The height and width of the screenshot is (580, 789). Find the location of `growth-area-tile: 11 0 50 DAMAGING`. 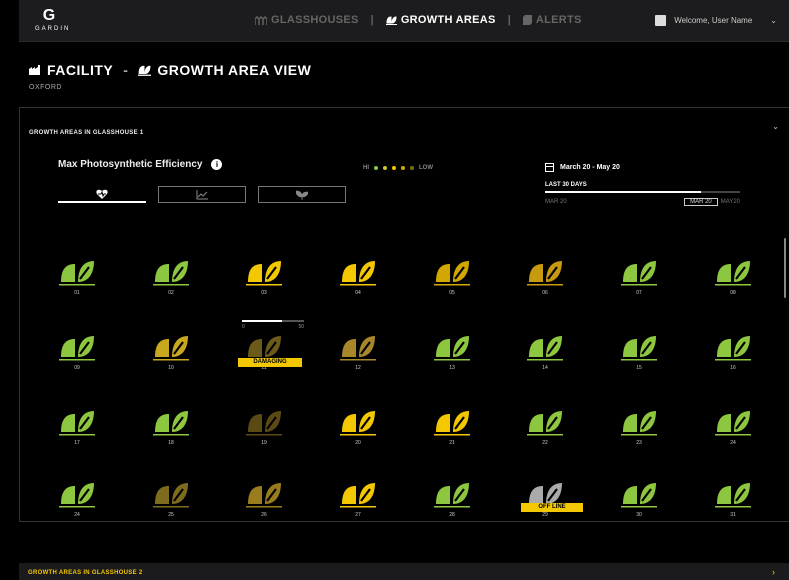

growth-area-tile: 11 0 50 DAMAGING is located at coordinates (271, 345).